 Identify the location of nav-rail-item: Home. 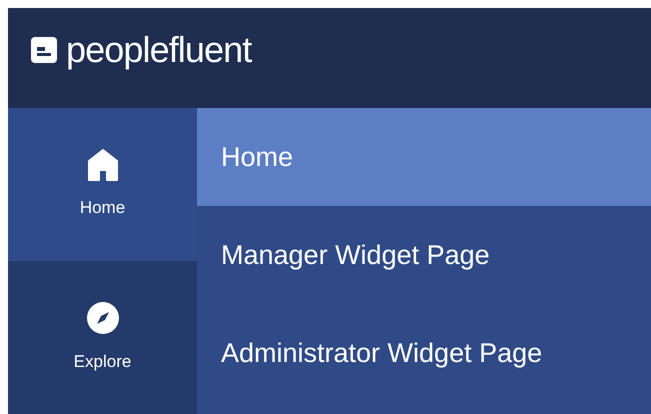
(102, 184).